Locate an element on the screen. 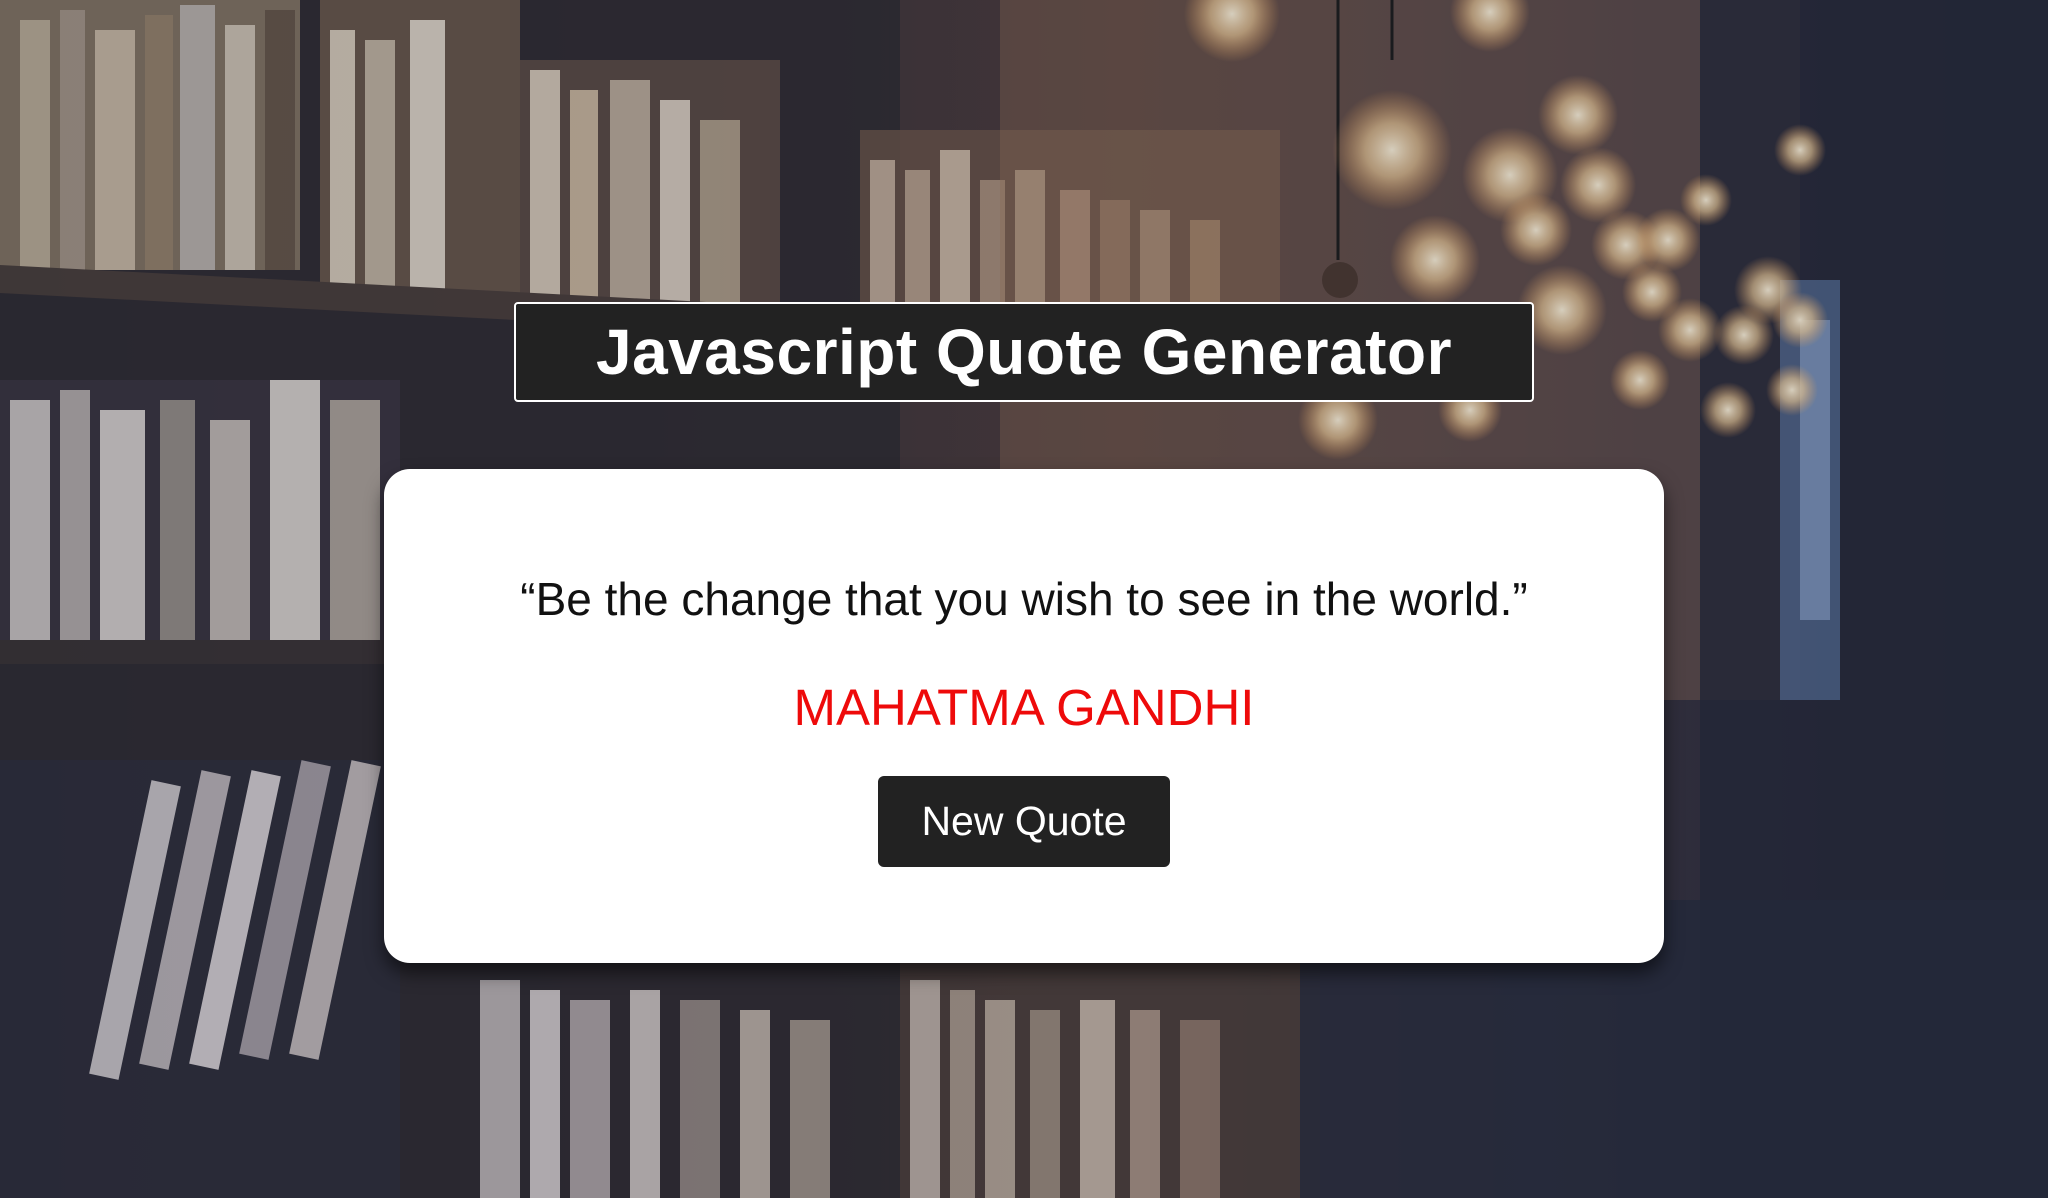 The width and height of the screenshot is (2048, 1198). page-title-box: Javascript Quote Generator is located at coordinates (1024, 352).